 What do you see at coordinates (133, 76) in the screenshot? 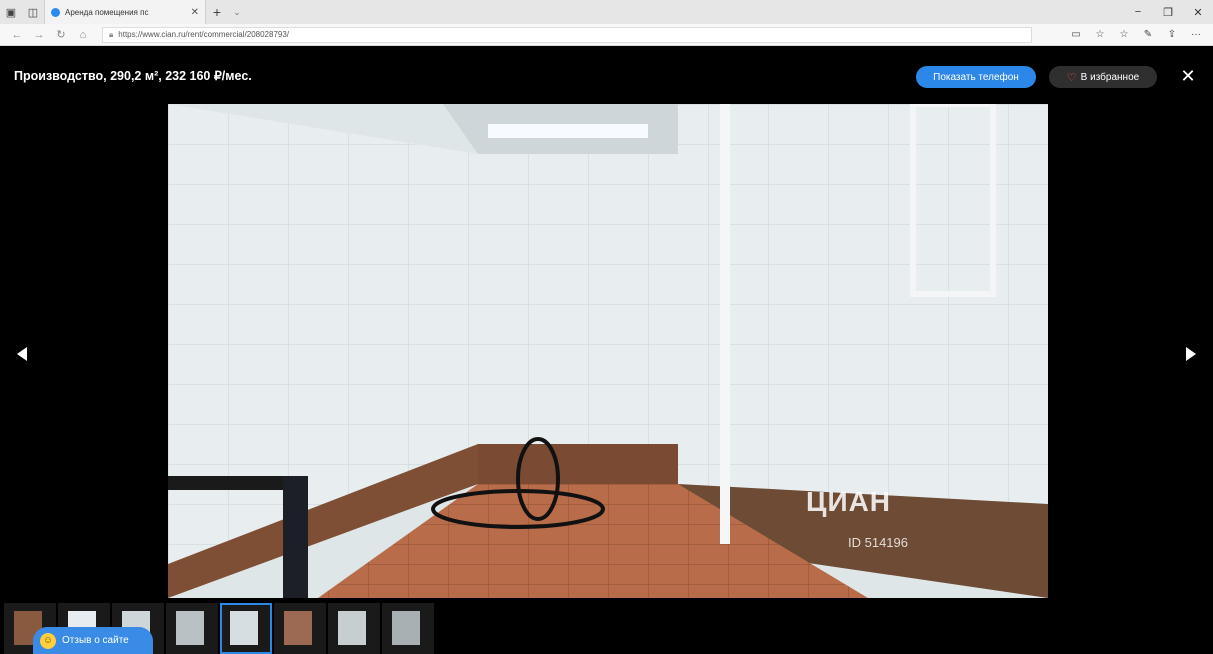
I see `listing-title: Производство, 290,2 м², 232 160 ₽/мес.` at bounding box center [133, 76].